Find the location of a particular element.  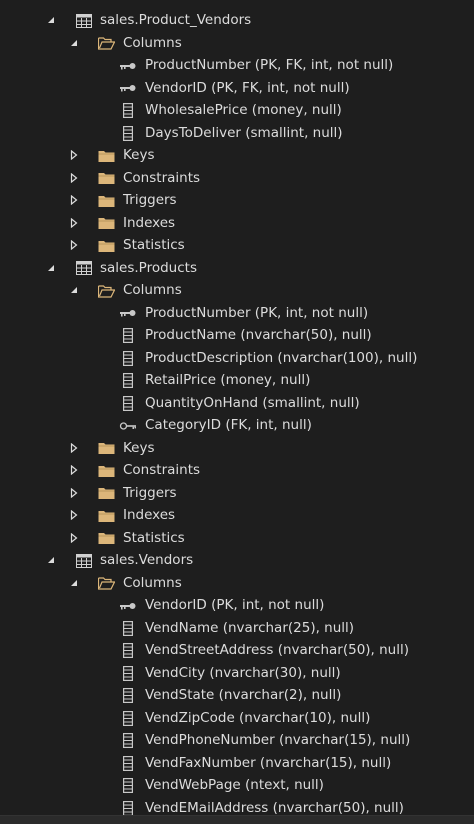

column-node: QuantityOnHand (smallint, null) is located at coordinates (237, 403).